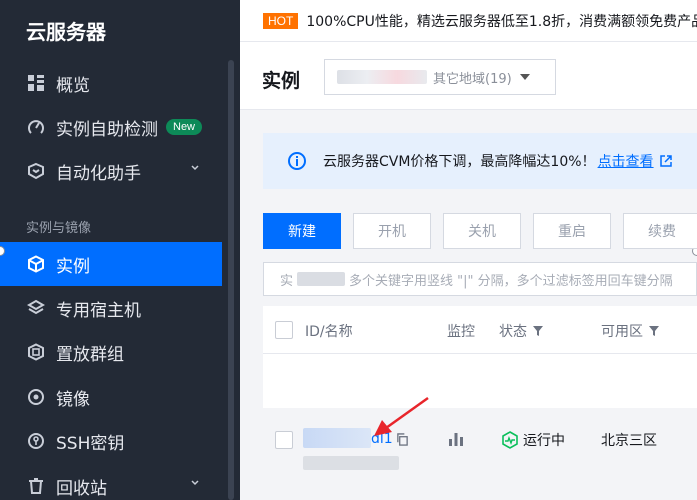 Image resolution: width=697 pixels, height=500 pixels. What do you see at coordinates (392, 231) in the screenshot?
I see `start-button: 开机` at bounding box center [392, 231].